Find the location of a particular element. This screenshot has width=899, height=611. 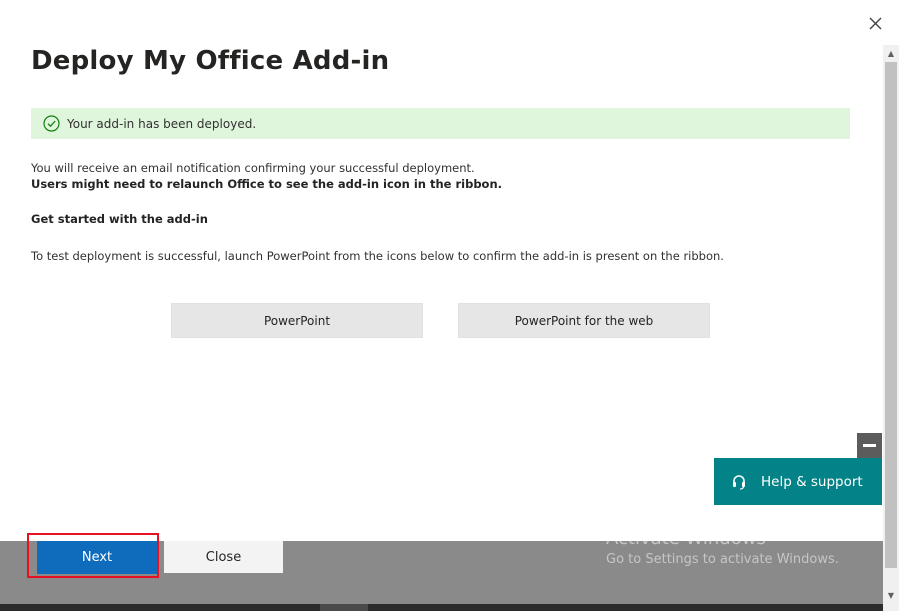

help-support-label: Help & support is located at coordinates (812, 481).